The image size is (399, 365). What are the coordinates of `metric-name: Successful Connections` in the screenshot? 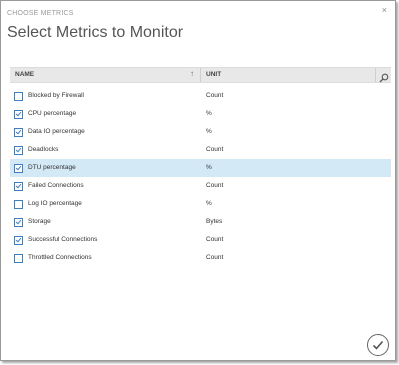 It's located at (63, 239).